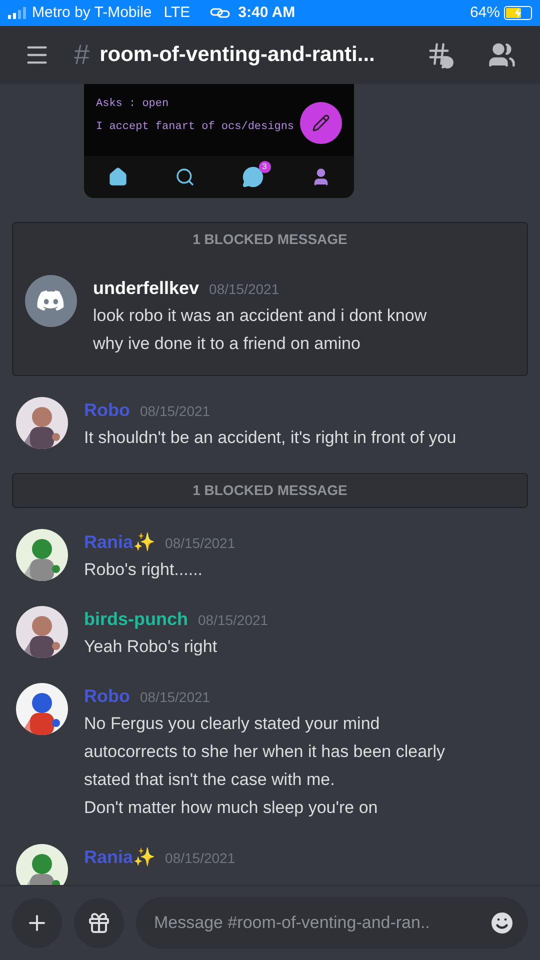  I want to click on blocked-label: 1 BLOCKED MESSAGE, so click(270, 239).